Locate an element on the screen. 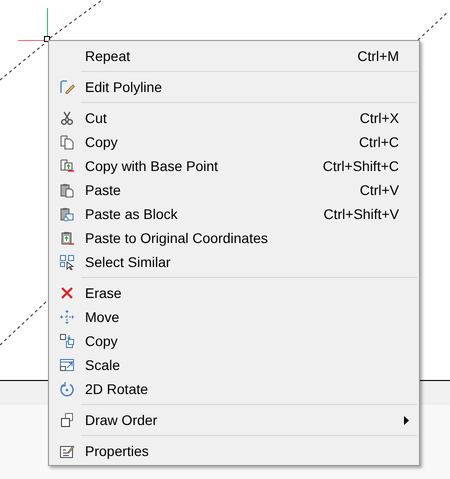 This screenshot has width=450, height=479. menu-item: Copy is located at coordinates (234, 341).